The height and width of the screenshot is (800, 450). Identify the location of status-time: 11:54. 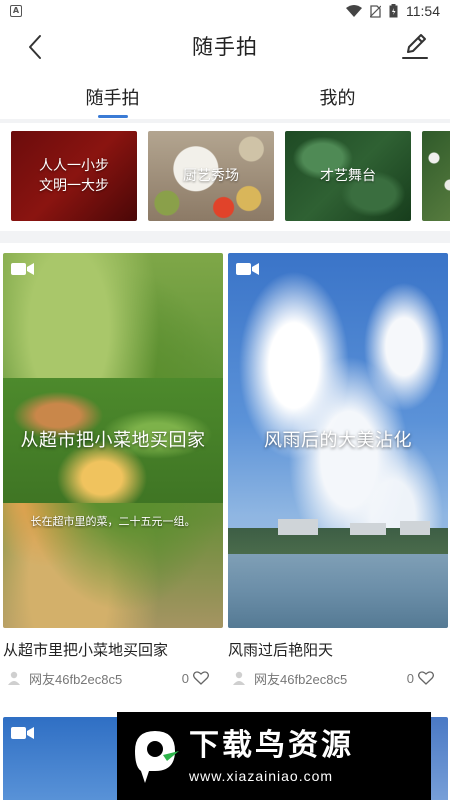
(423, 11).